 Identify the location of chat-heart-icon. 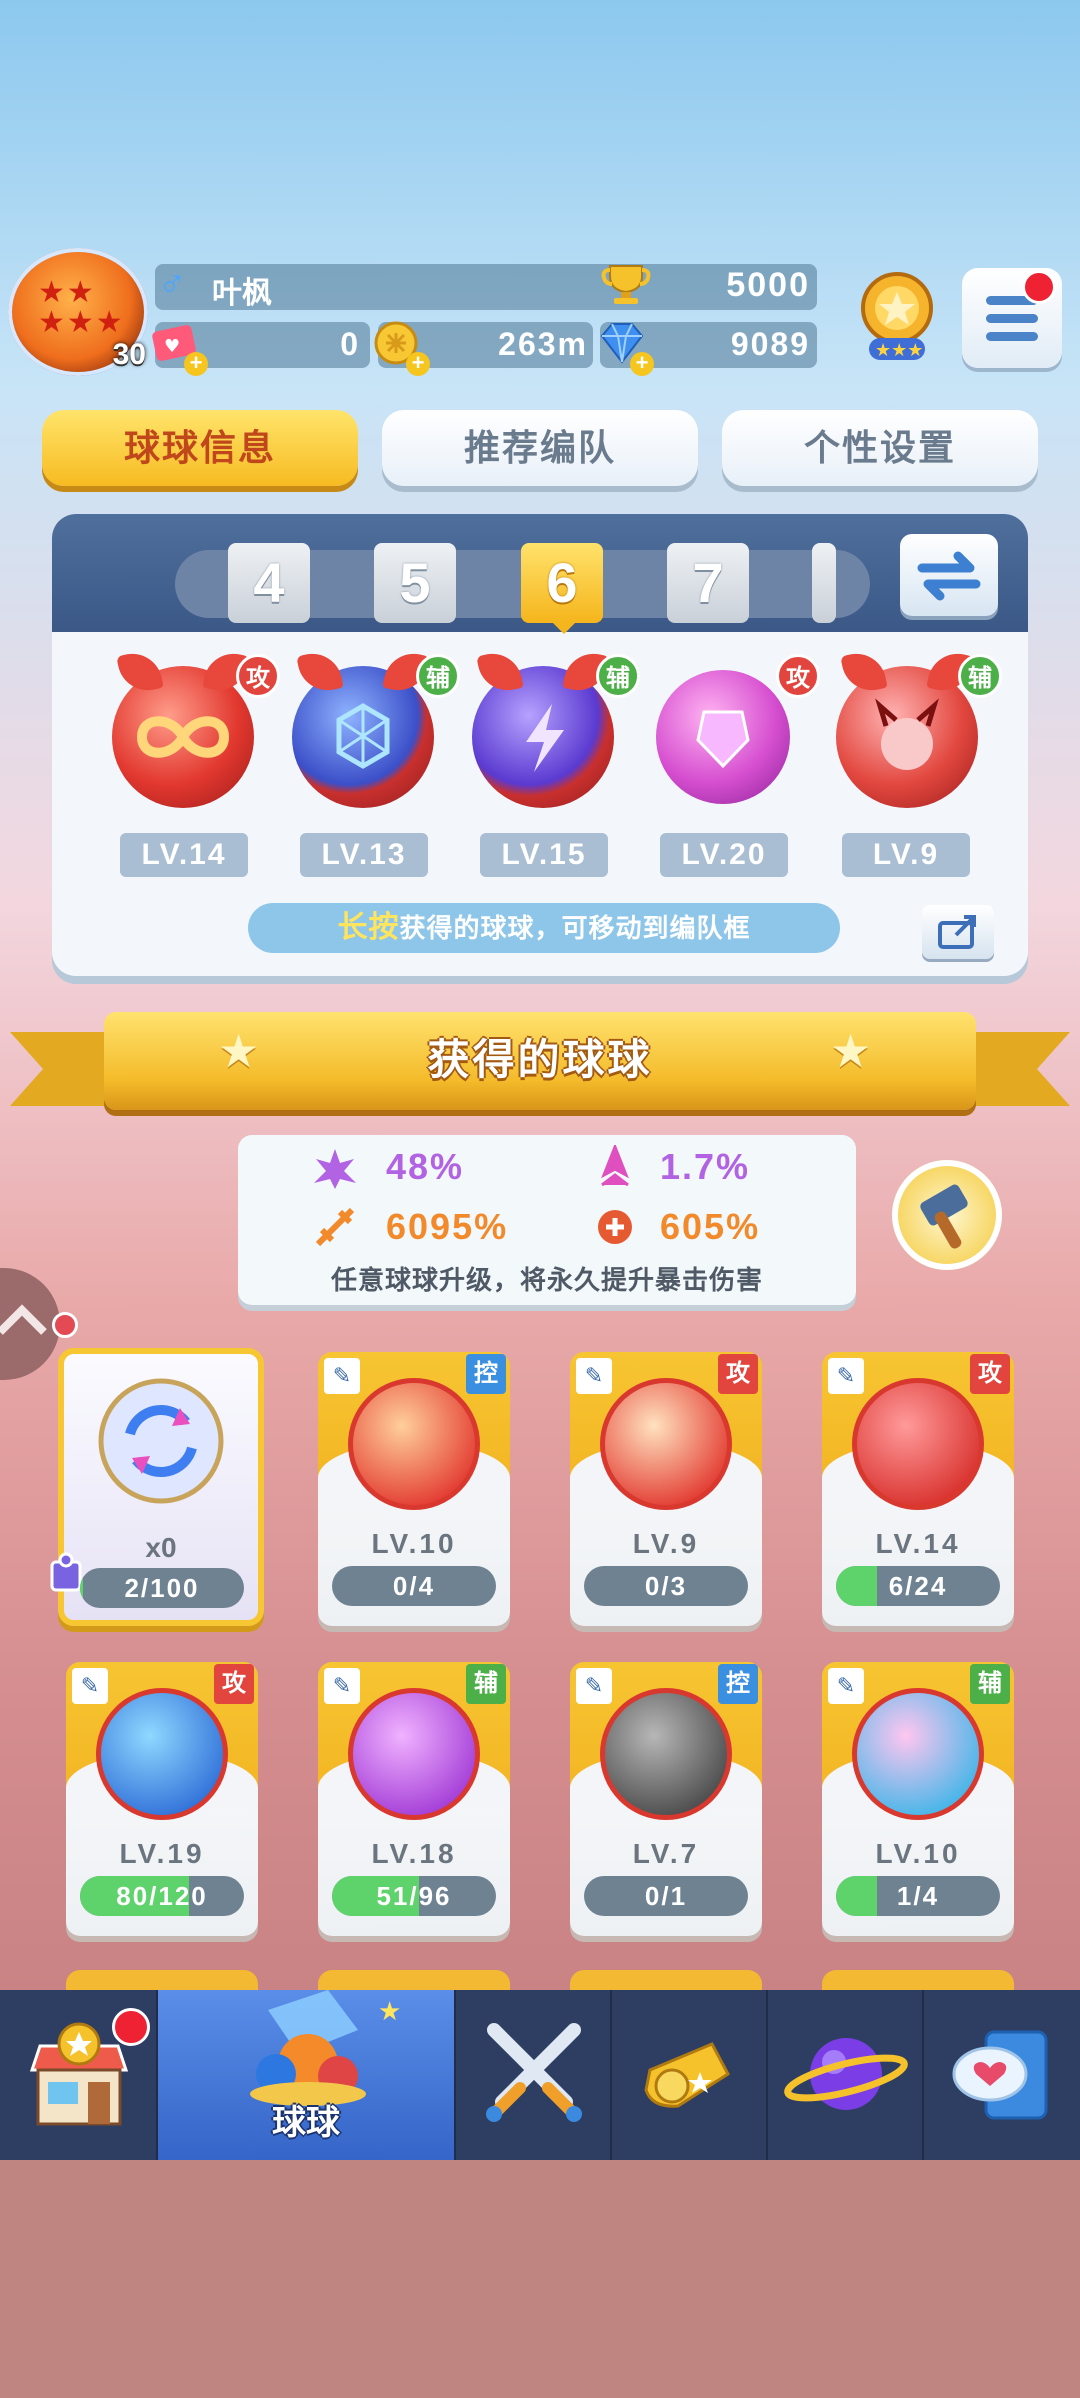
(1000, 2075).